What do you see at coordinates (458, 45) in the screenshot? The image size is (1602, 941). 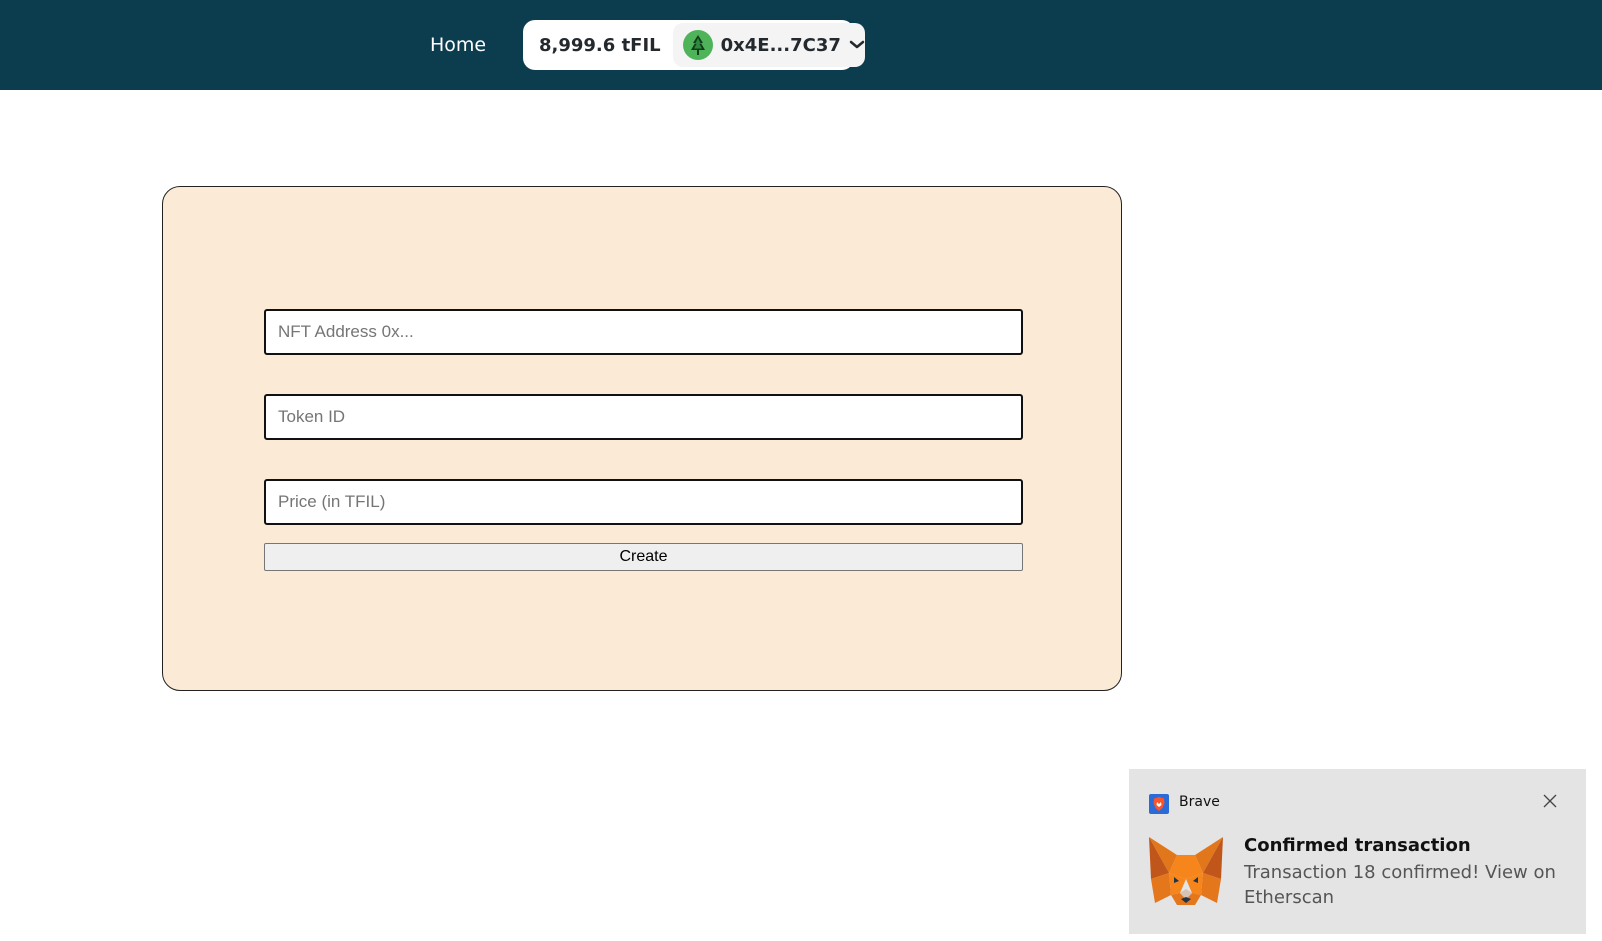 I see `nav-home-link: Home` at bounding box center [458, 45].